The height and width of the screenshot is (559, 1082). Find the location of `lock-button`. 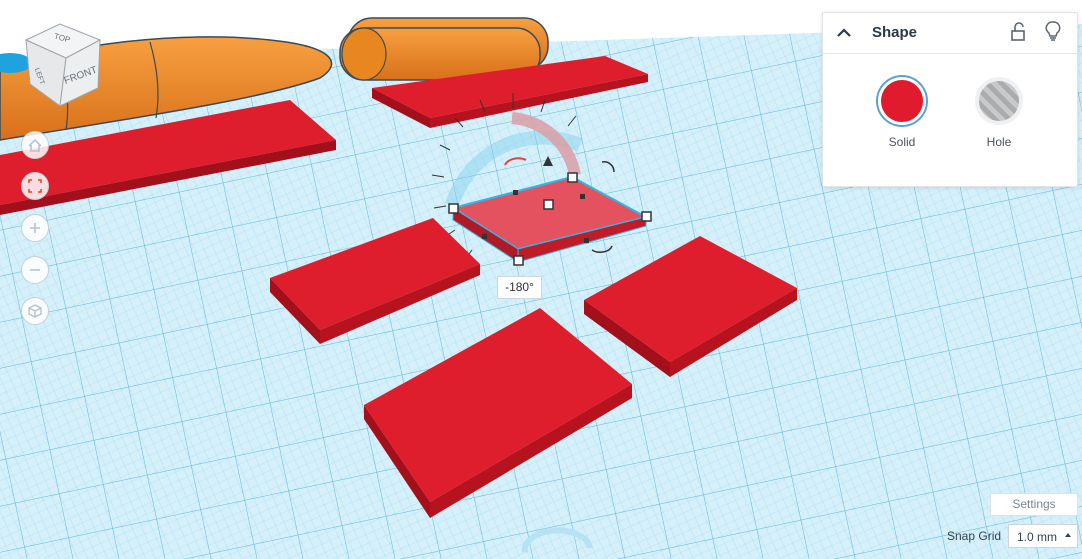

lock-button is located at coordinates (1019, 32).